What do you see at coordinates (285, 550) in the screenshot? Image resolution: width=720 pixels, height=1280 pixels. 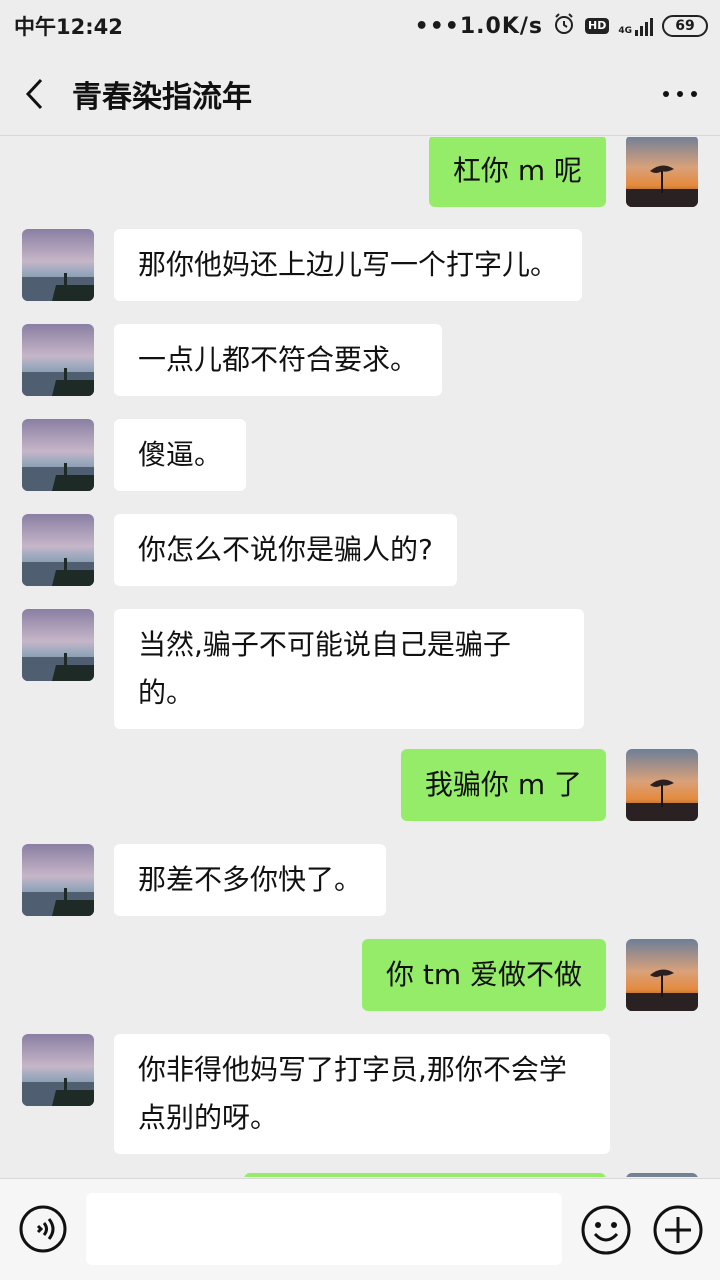 I see `message-bubble: 你怎么不说你是骗人的?` at bounding box center [285, 550].